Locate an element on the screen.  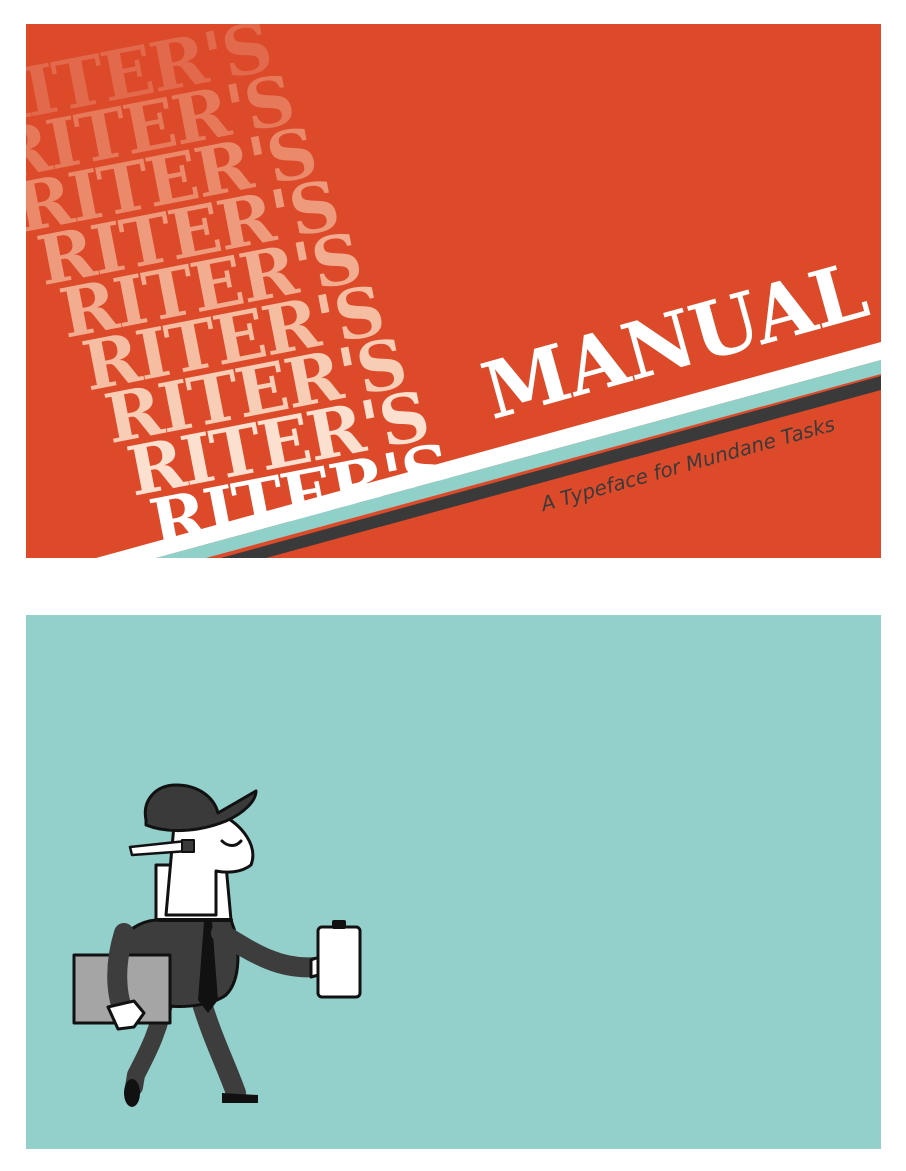
pencil-end is located at coordinates (188, 846).